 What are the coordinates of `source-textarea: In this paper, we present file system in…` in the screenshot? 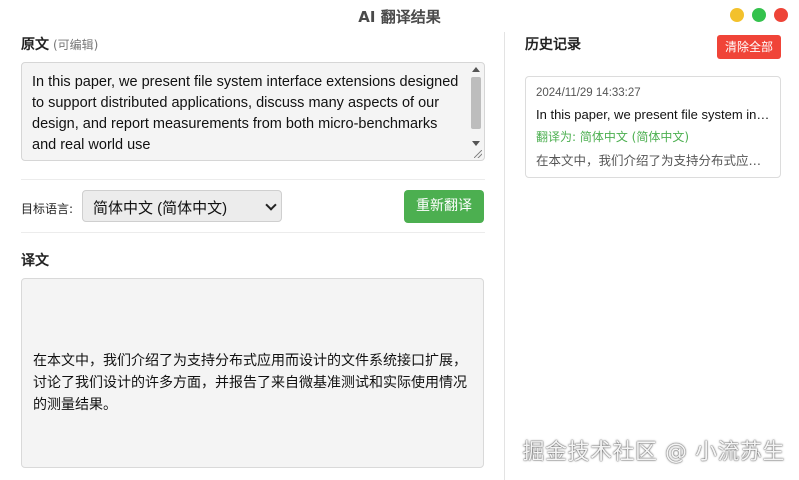 It's located at (253, 111).